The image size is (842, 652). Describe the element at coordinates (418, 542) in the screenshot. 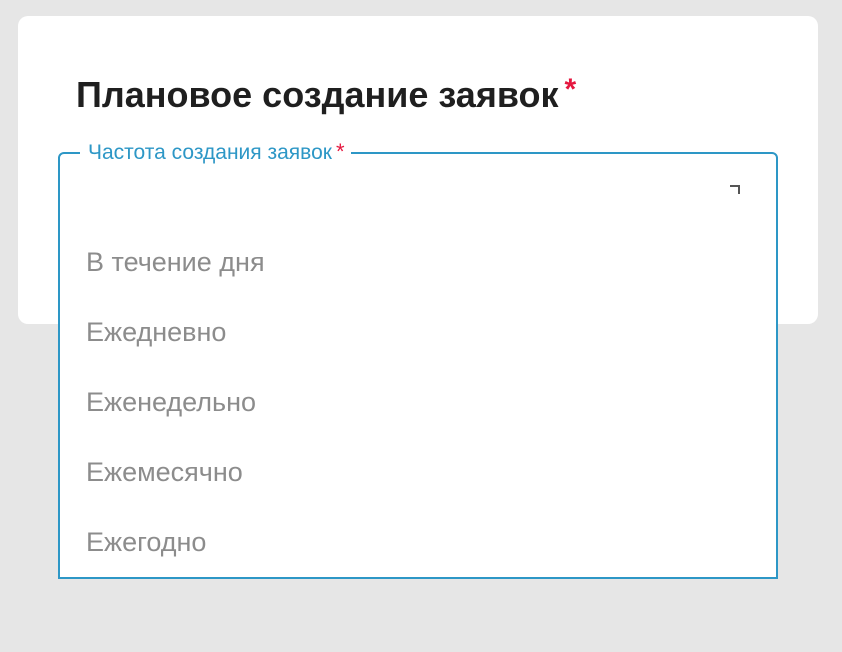

I see `option-yearly: Ежегодно` at that location.